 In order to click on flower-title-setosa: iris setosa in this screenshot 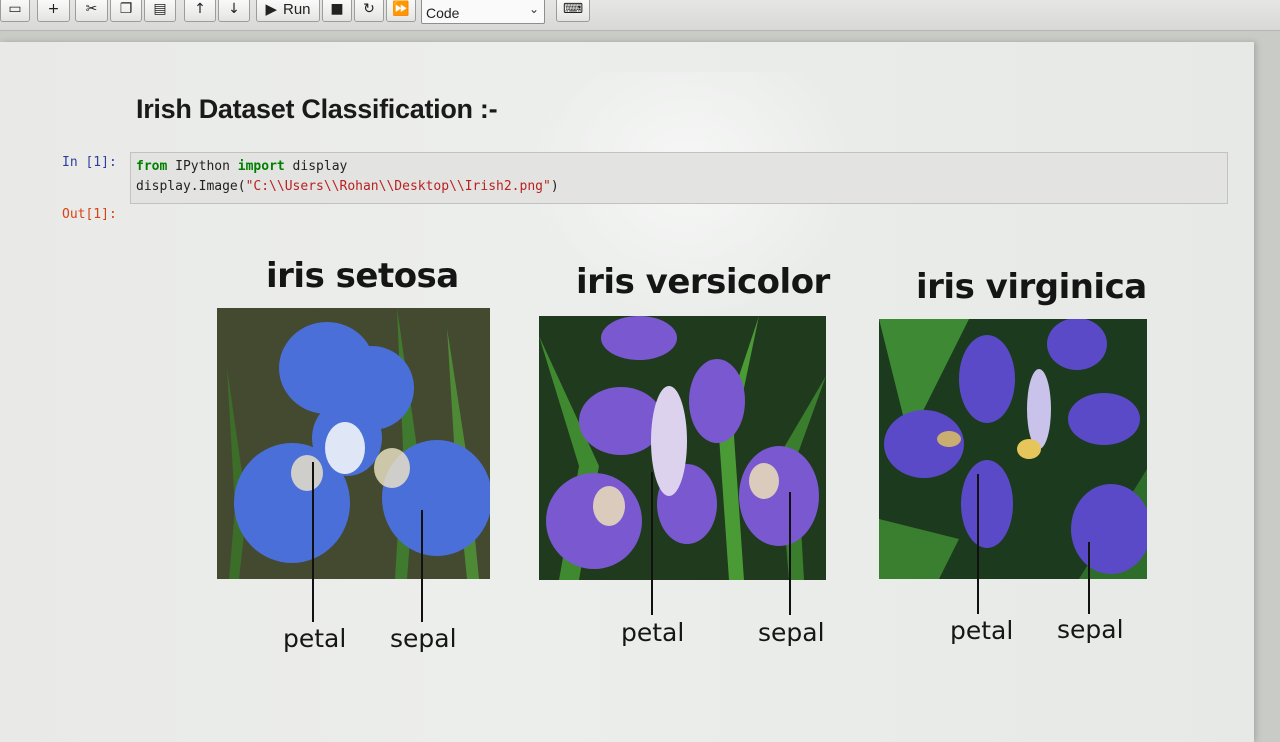, I will do `click(362, 276)`.